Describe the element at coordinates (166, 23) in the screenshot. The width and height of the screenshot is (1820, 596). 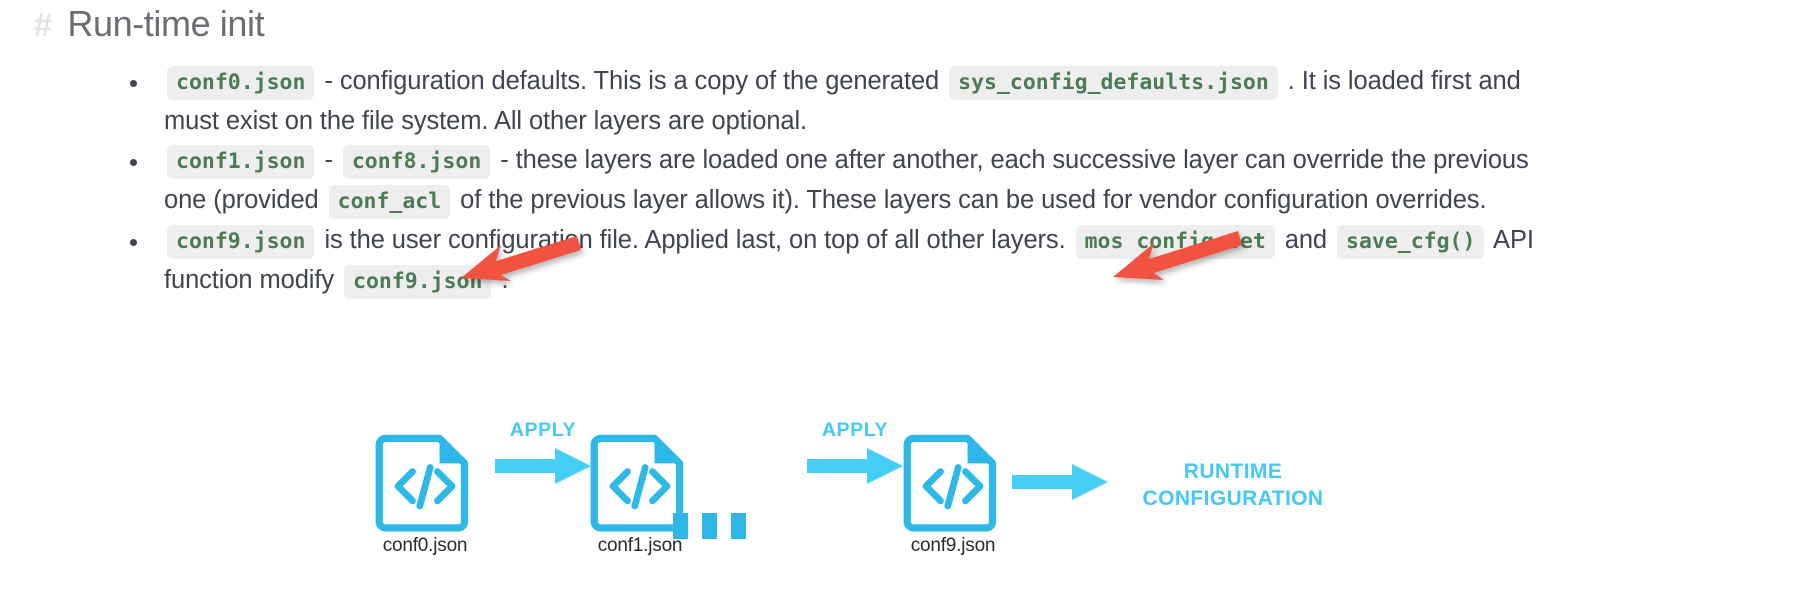
I see `page-title: Run-time init` at that location.